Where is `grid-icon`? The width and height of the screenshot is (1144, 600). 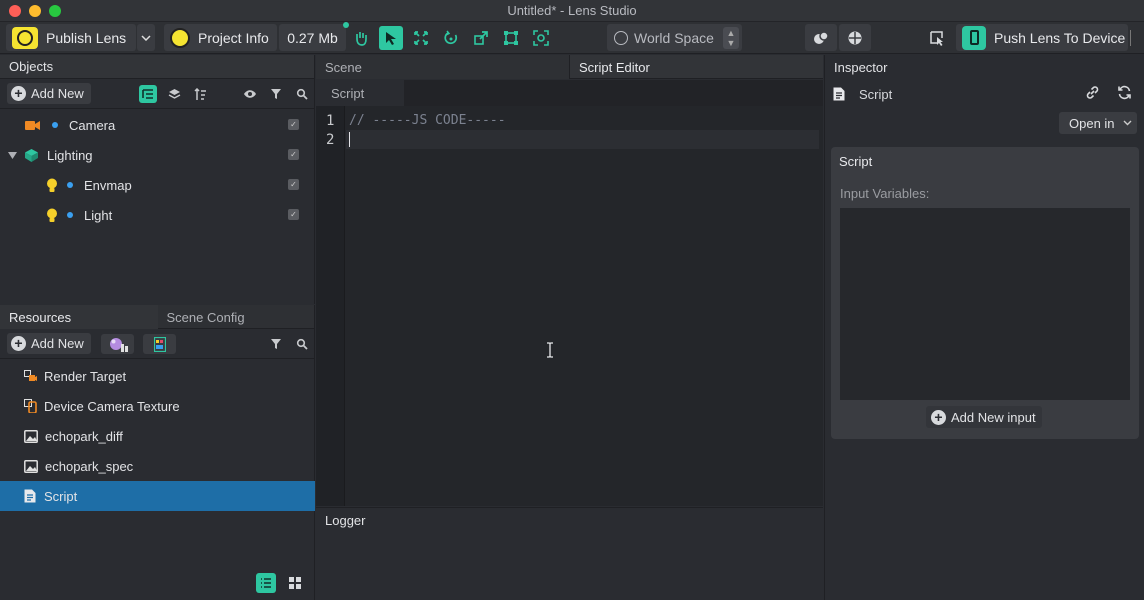 grid-icon is located at coordinates (295, 583).